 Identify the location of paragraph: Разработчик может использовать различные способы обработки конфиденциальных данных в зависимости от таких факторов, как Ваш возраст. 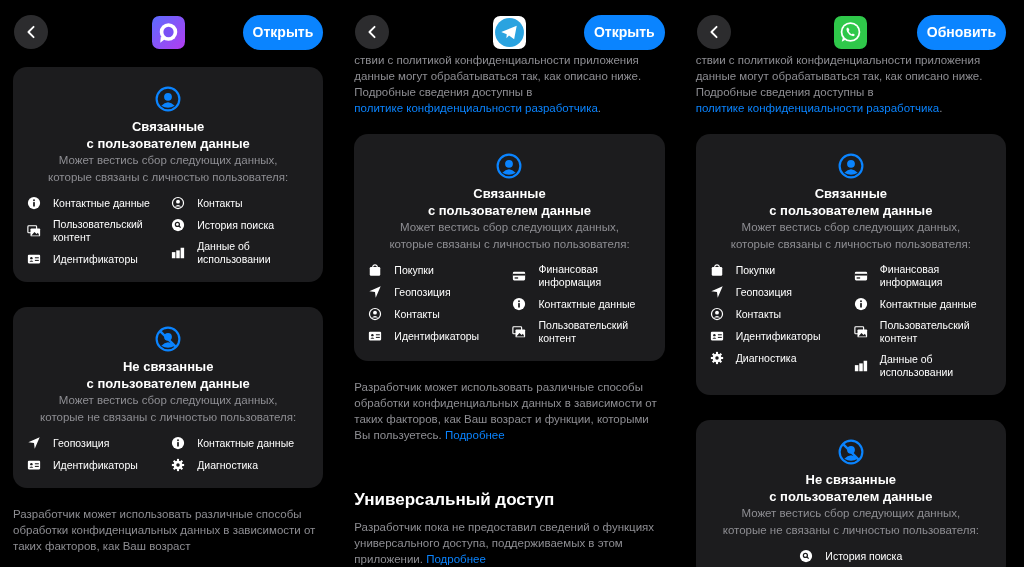
(165, 530).